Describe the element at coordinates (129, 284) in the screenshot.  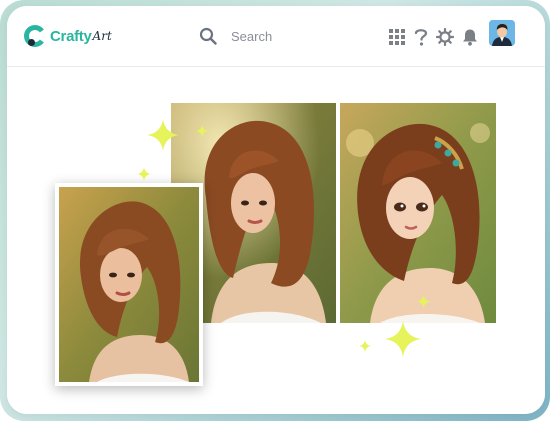
I see `original-portrait-photo` at that location.